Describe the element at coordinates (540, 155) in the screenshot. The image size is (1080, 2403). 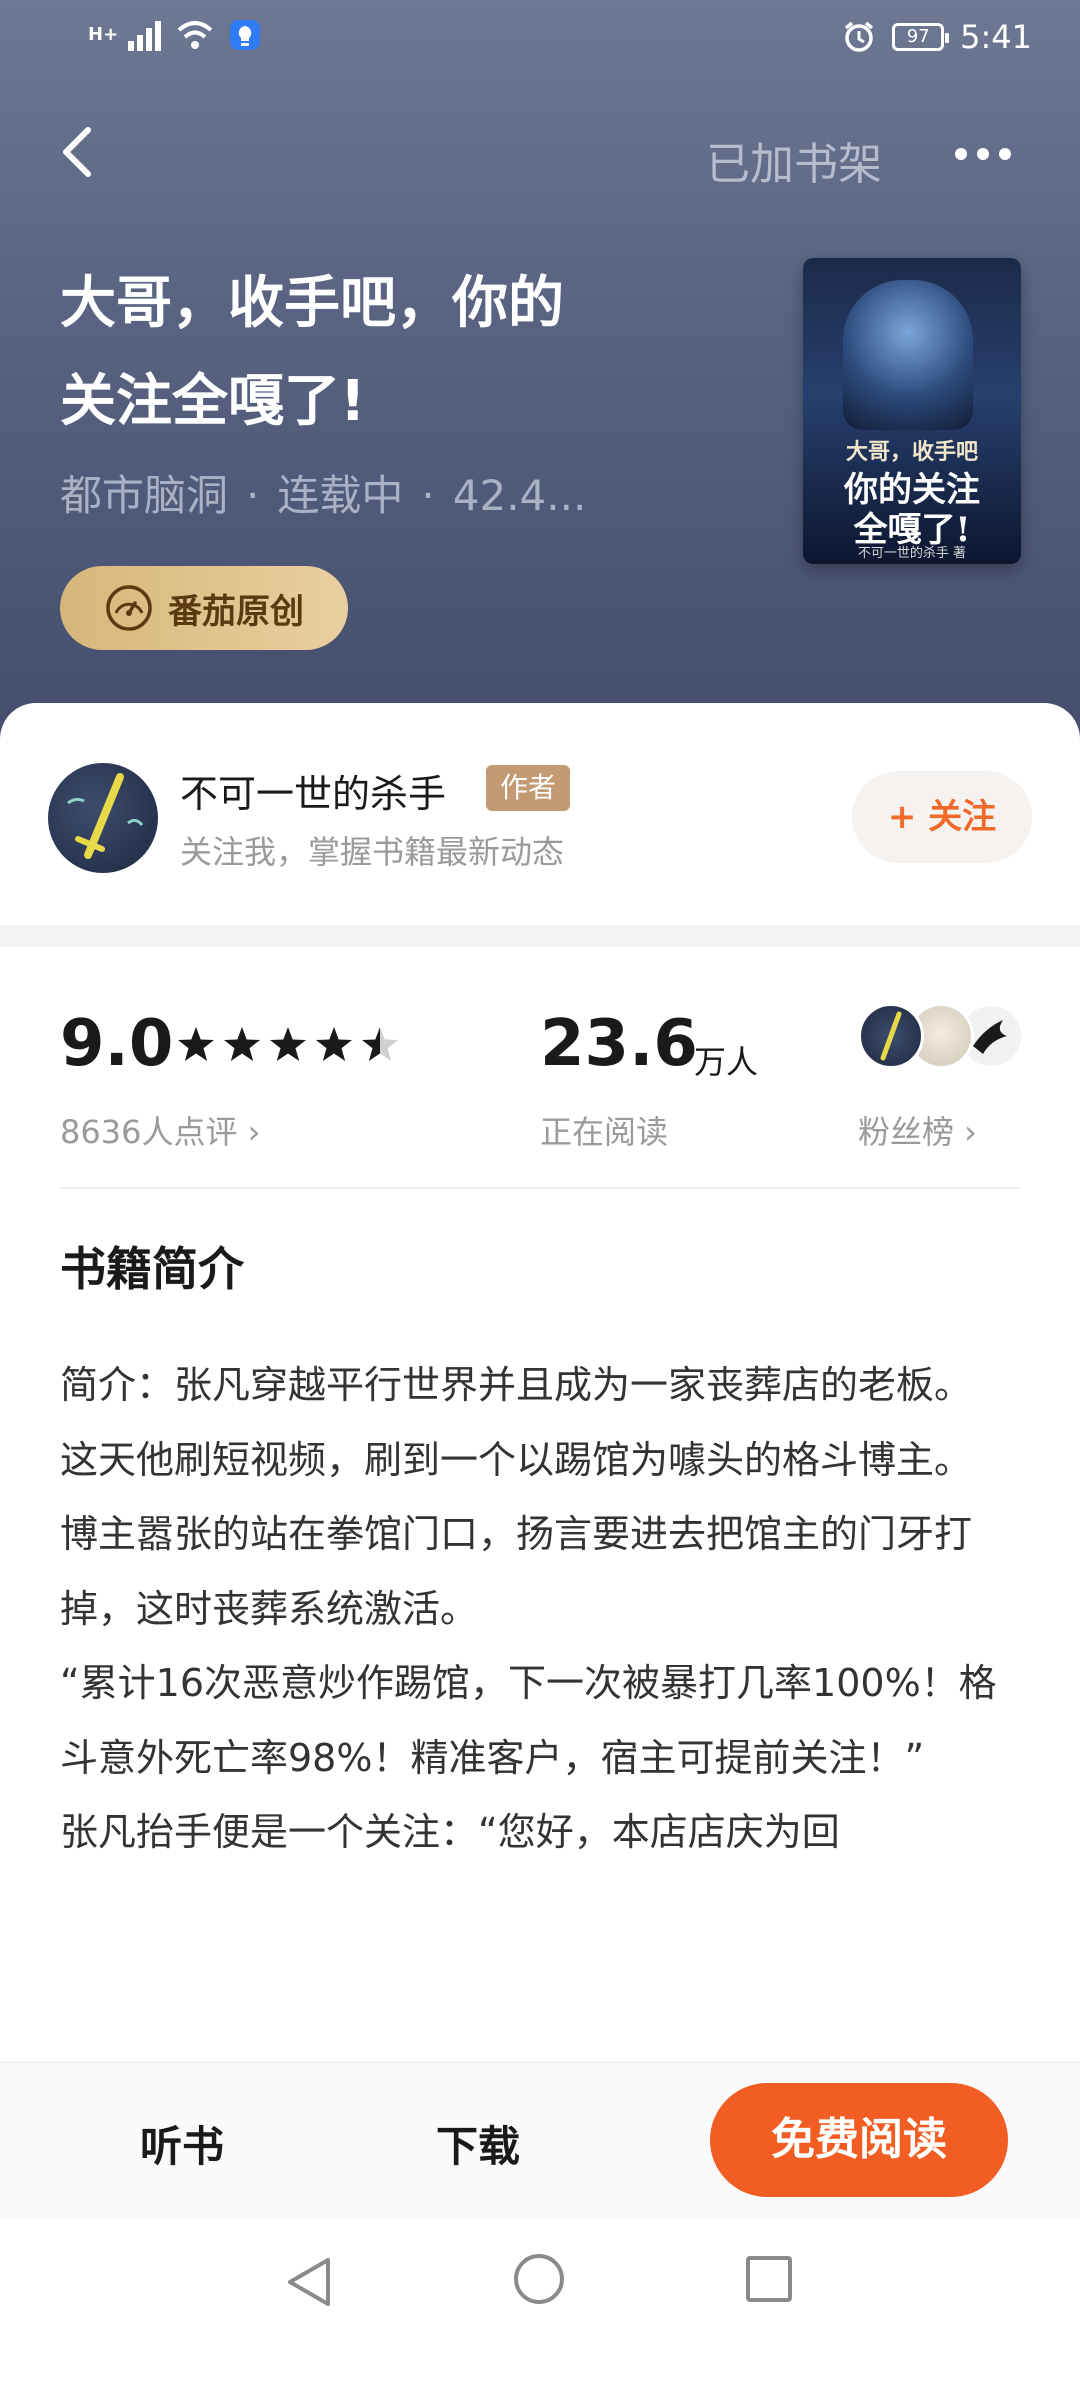
I see `top-navigation: 已加书架` at that location.